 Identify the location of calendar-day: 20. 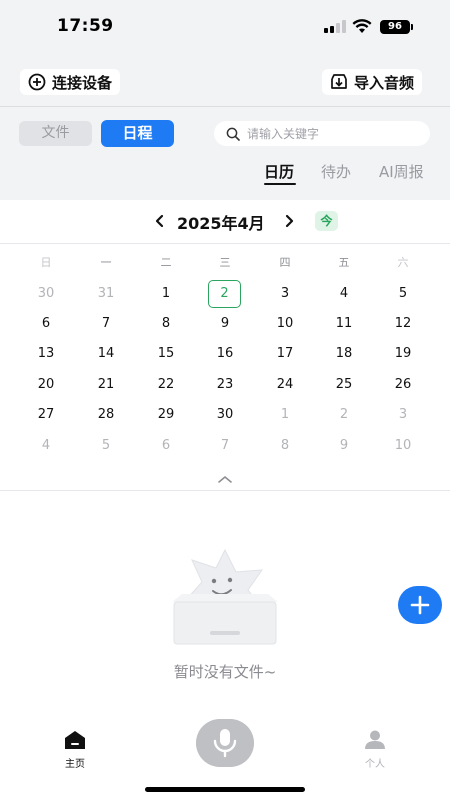
(46, 385).